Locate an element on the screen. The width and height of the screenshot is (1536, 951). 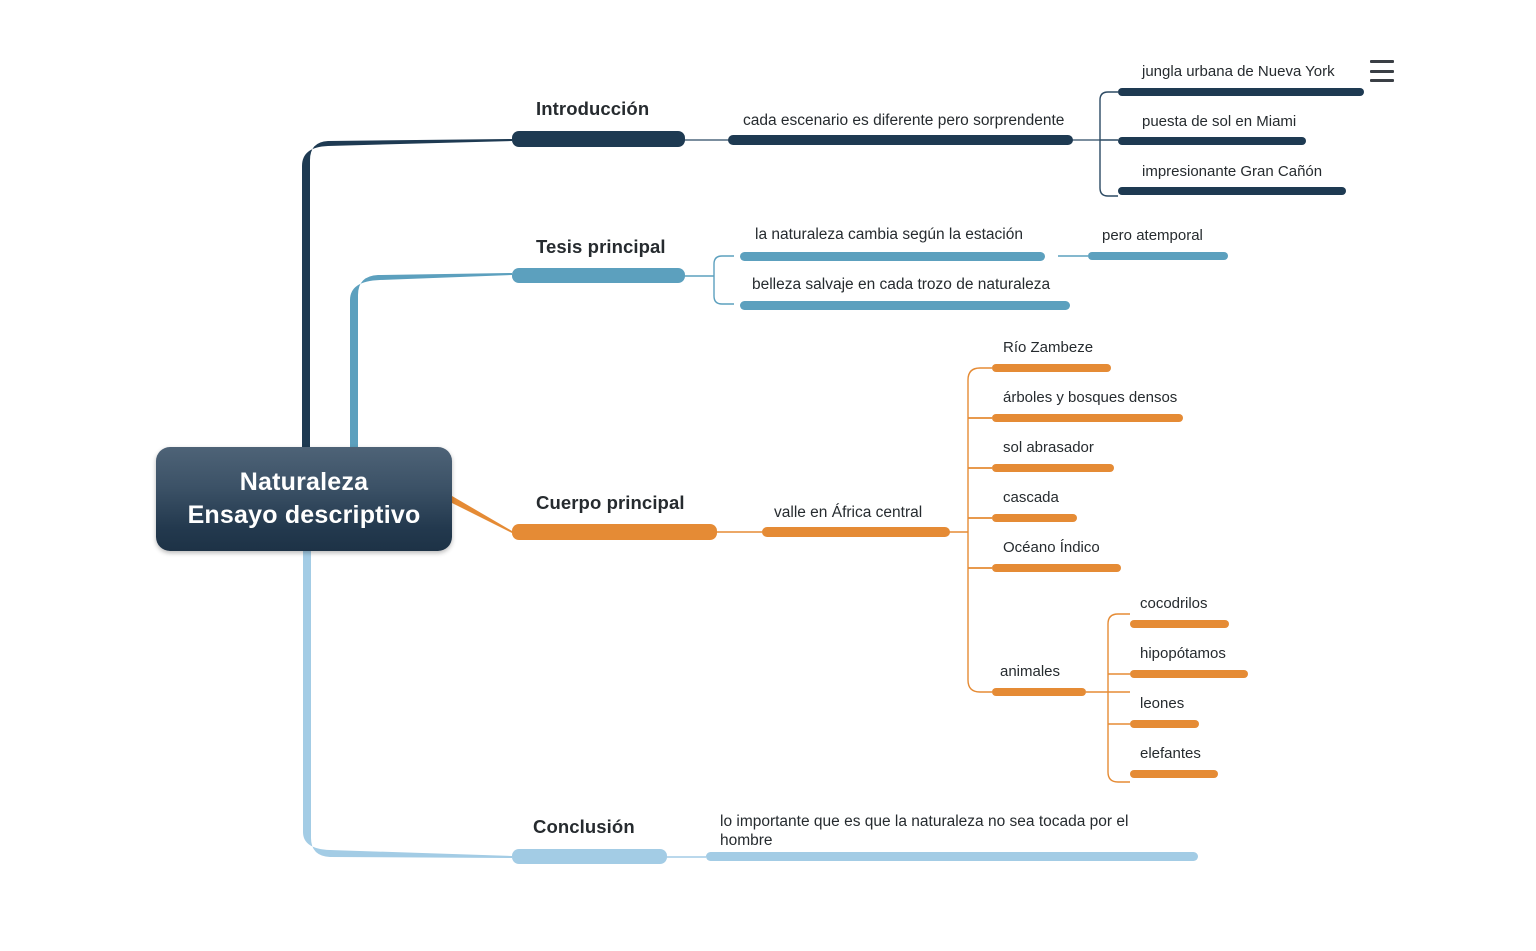
node-label-cuerpo-leaf-1: Río Zambeze is located at coordinates (1048, 347).